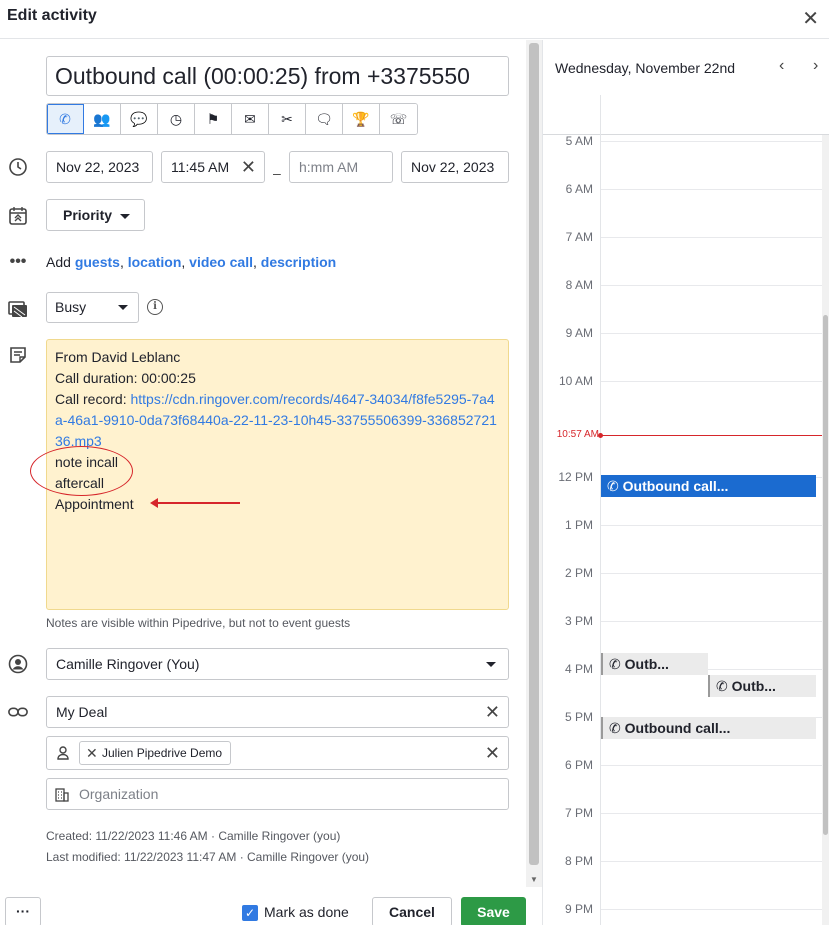 Image resolution: width=829 pixels, height=925 pixels. I want to click on hour-label: 6 PM, so click(578, 765).